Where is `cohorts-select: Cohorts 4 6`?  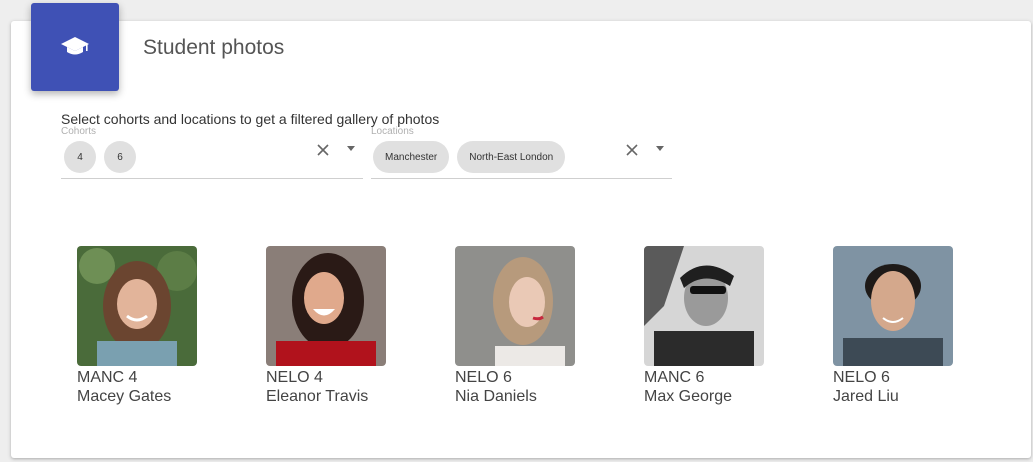
cohorts-select: Cohorts 4 6 is located at coordinates (212, 151).